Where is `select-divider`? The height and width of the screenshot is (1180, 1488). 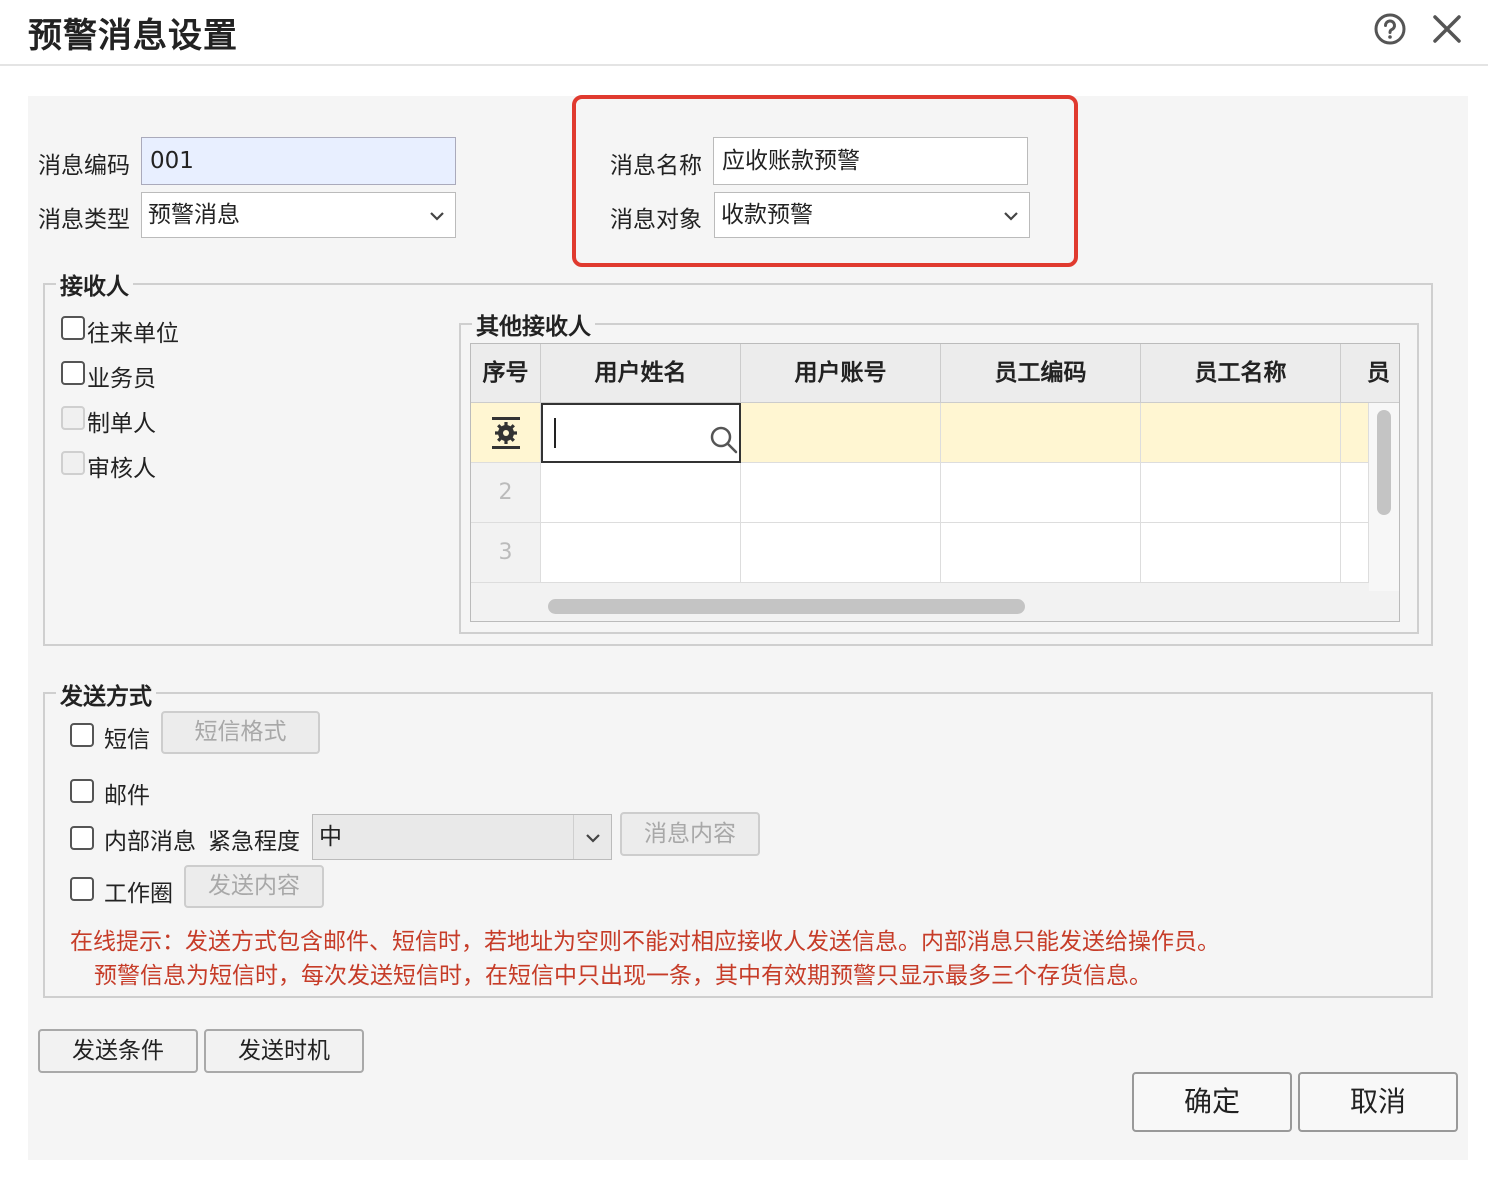
select-divider is located at coordinates (573, 837).